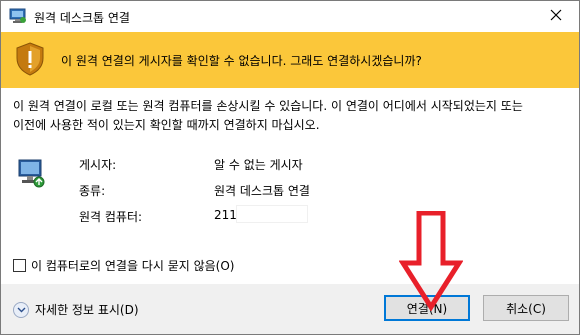 The image size is (580, 335). I want to click on warning-message: 이 원격 연결의 게시자를 확인할 수 없습니다. 그래도 연결하시겠습니까?, so click(241, 61).